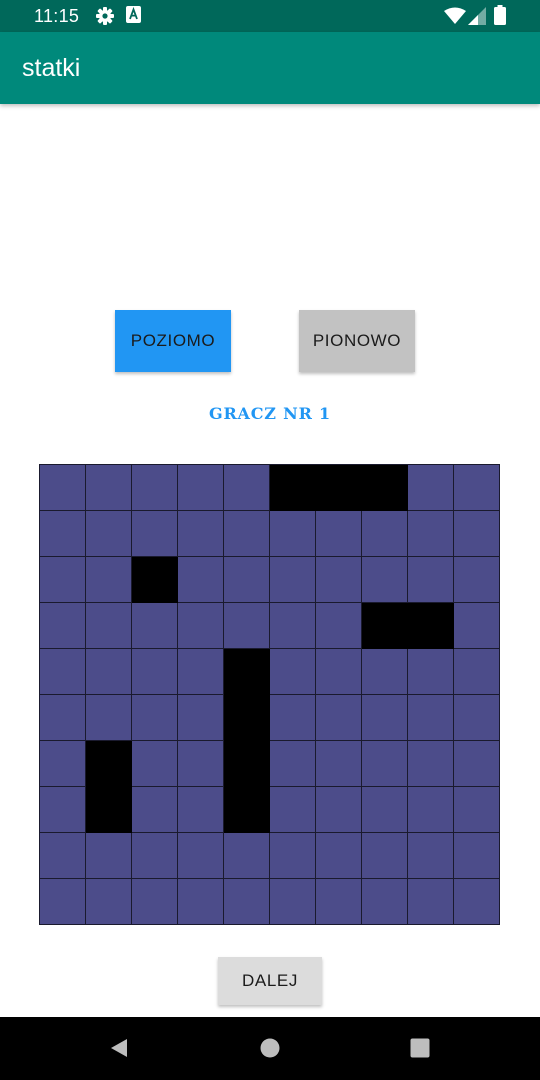 The image size is (540, 1080). I want to click on horizontal-orientation-button: POZIOMO, so click(173, 341).